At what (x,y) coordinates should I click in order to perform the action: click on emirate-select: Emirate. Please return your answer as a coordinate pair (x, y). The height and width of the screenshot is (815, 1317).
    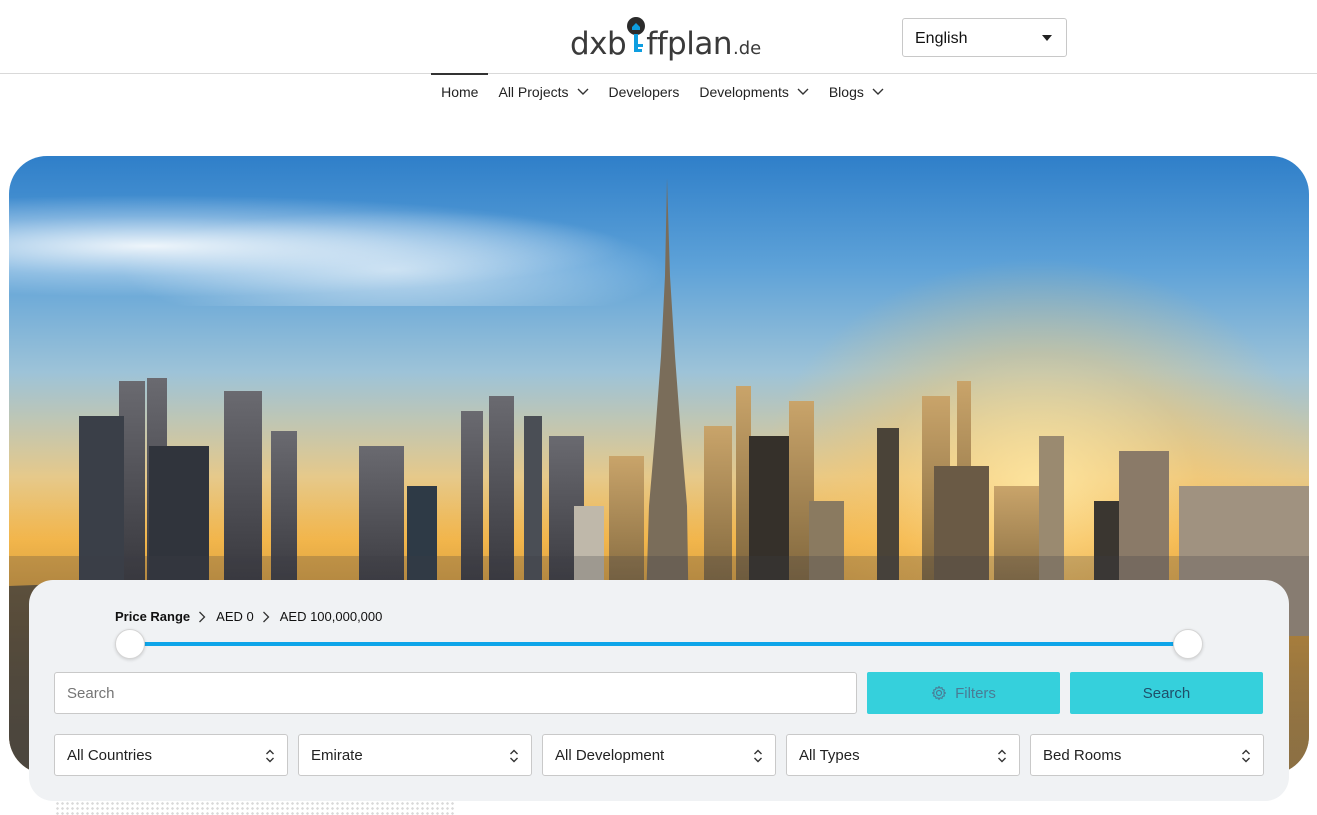
    Looking at the image, I should click on (415, 755).